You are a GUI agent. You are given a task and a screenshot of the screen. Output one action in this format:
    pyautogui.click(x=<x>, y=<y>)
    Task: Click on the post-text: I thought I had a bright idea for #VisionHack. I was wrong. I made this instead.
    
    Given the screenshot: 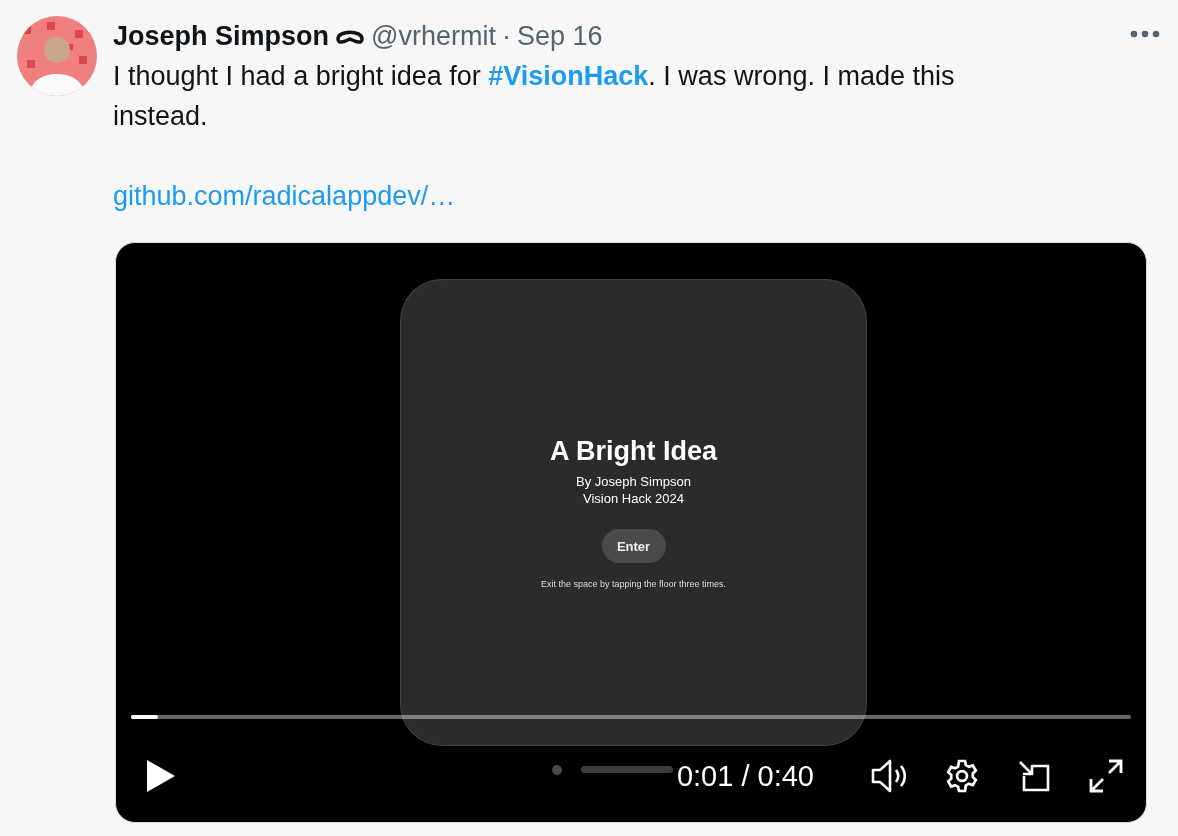 What is the action you would take?
    pyautogui.click(x=534, y=96)
    